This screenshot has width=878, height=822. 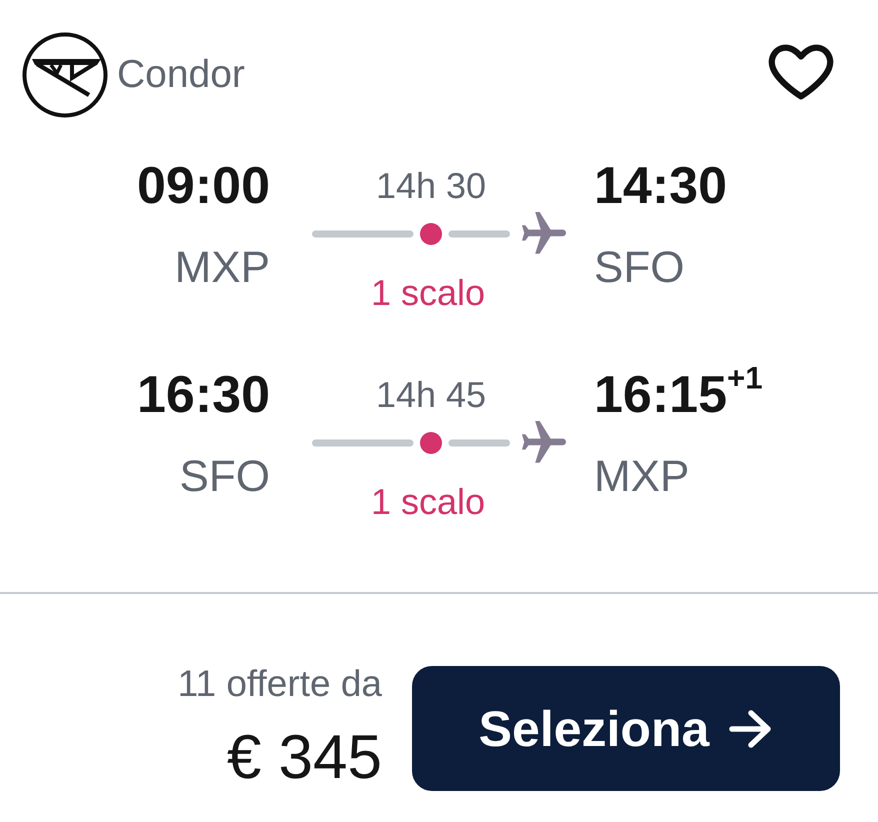 What do you see at coordinates (751, 729) in the screenshot?
I see `arrow-right-icon` at bounding box center [751, 729].